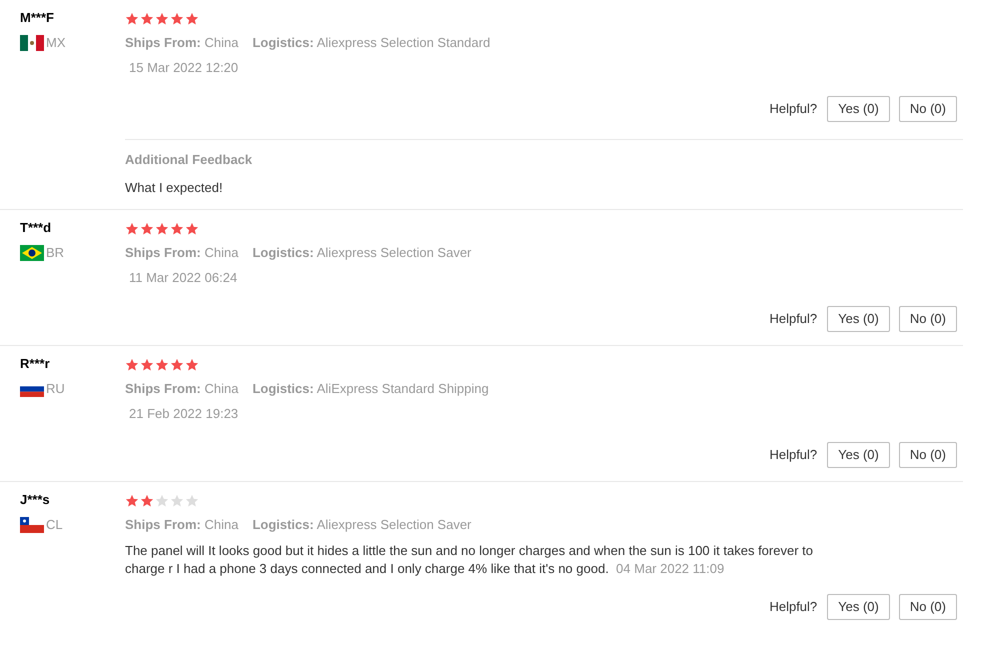 Image resolution: width=981 pixels, height=649 pixels. Describe the element at coordinates (35, 364) in the screenshot. I see `reviewer-name: R***r` at that location.